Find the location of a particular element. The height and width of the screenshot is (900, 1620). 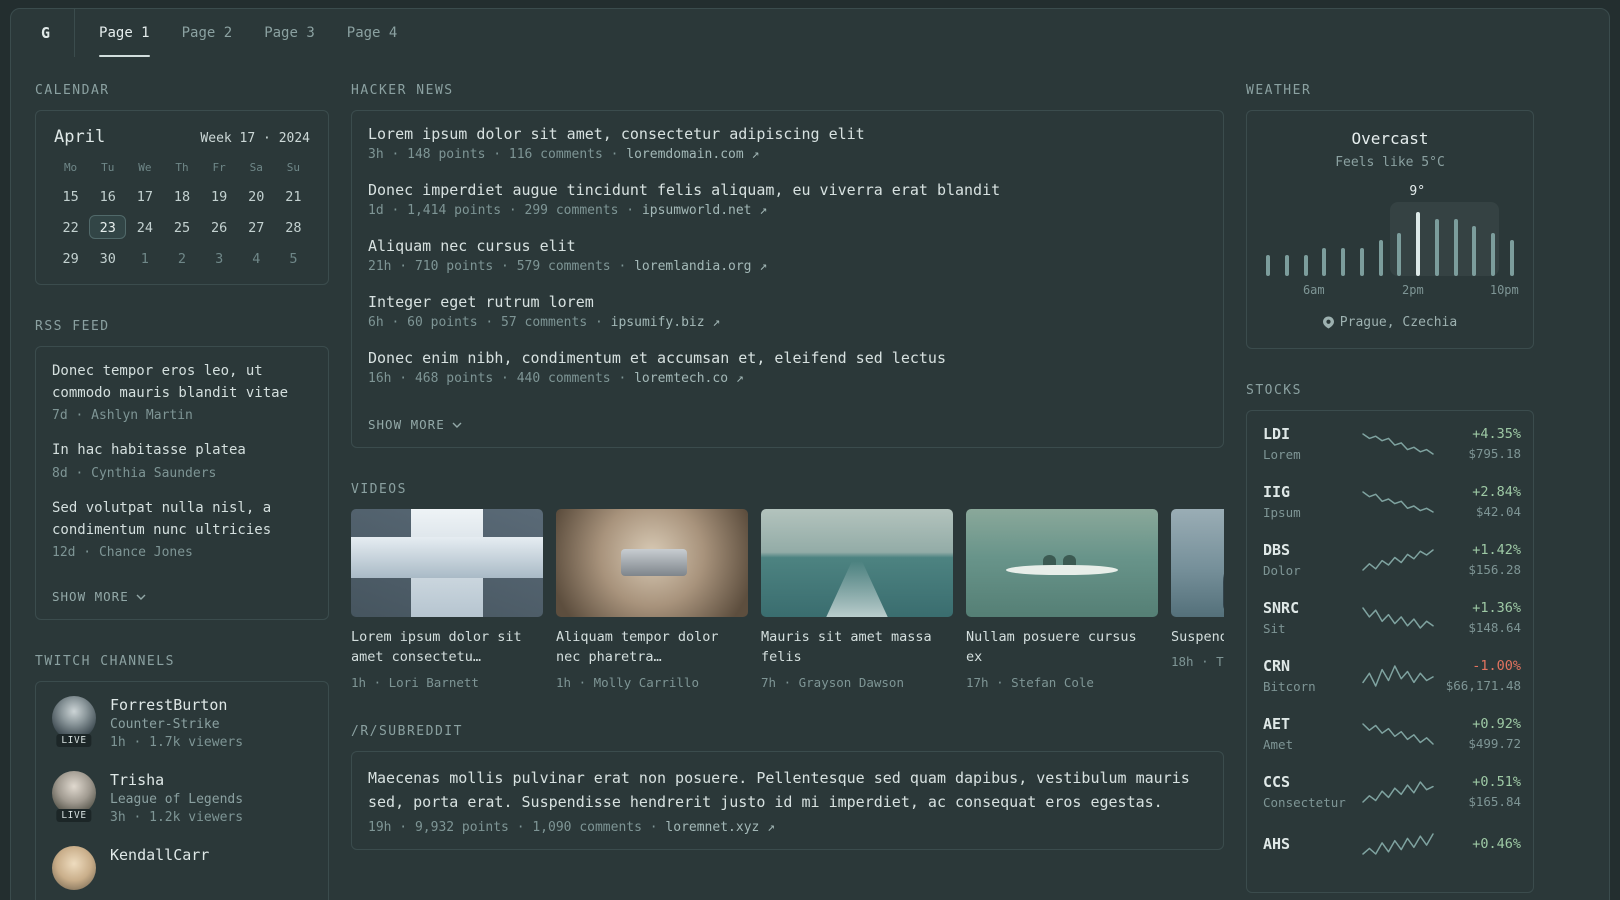

twitch-channel-name: KendallCarr is located at coordinates (159, 855).